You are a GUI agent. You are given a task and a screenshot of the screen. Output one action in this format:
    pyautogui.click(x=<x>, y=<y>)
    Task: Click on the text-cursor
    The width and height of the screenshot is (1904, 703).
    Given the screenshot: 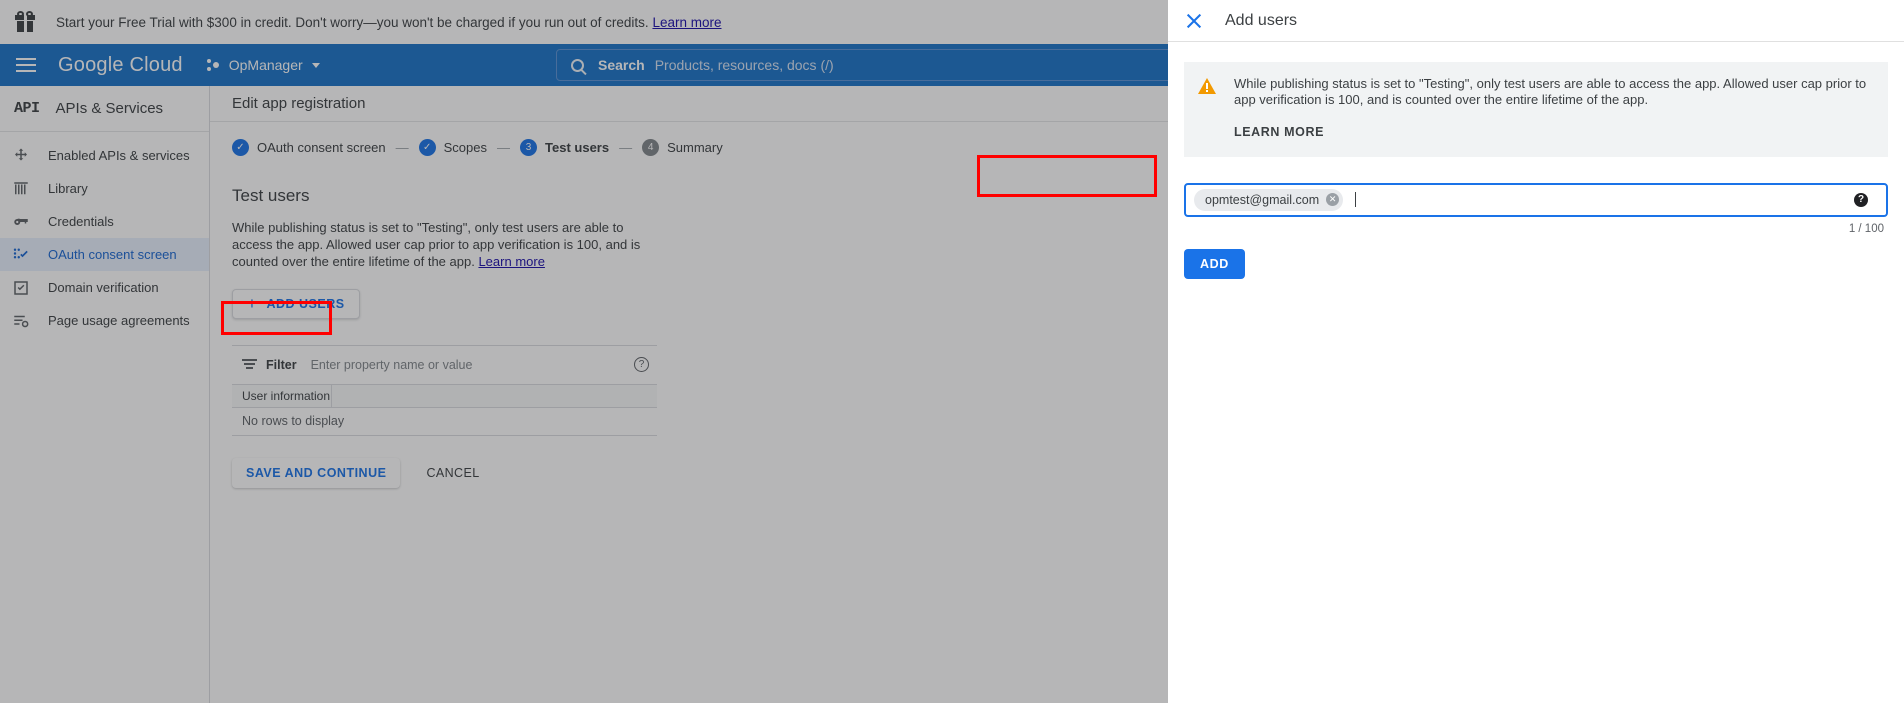 What is the action you would take?
    pyautogui.click(x=1356, y=199)
    